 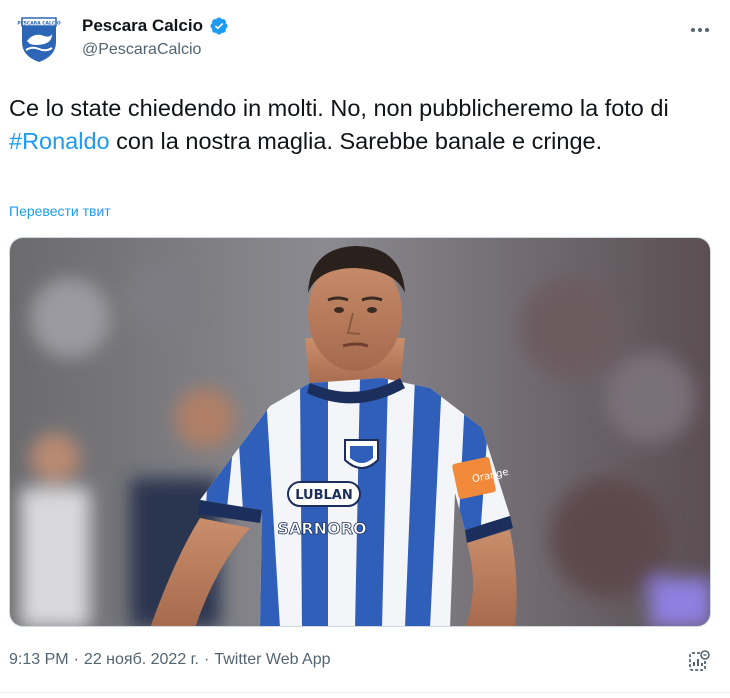 What do you see at coordinates (142, 26) in the screenshot?
I see `display-name: Pescara Calcio` at bounding box center [142, 26].